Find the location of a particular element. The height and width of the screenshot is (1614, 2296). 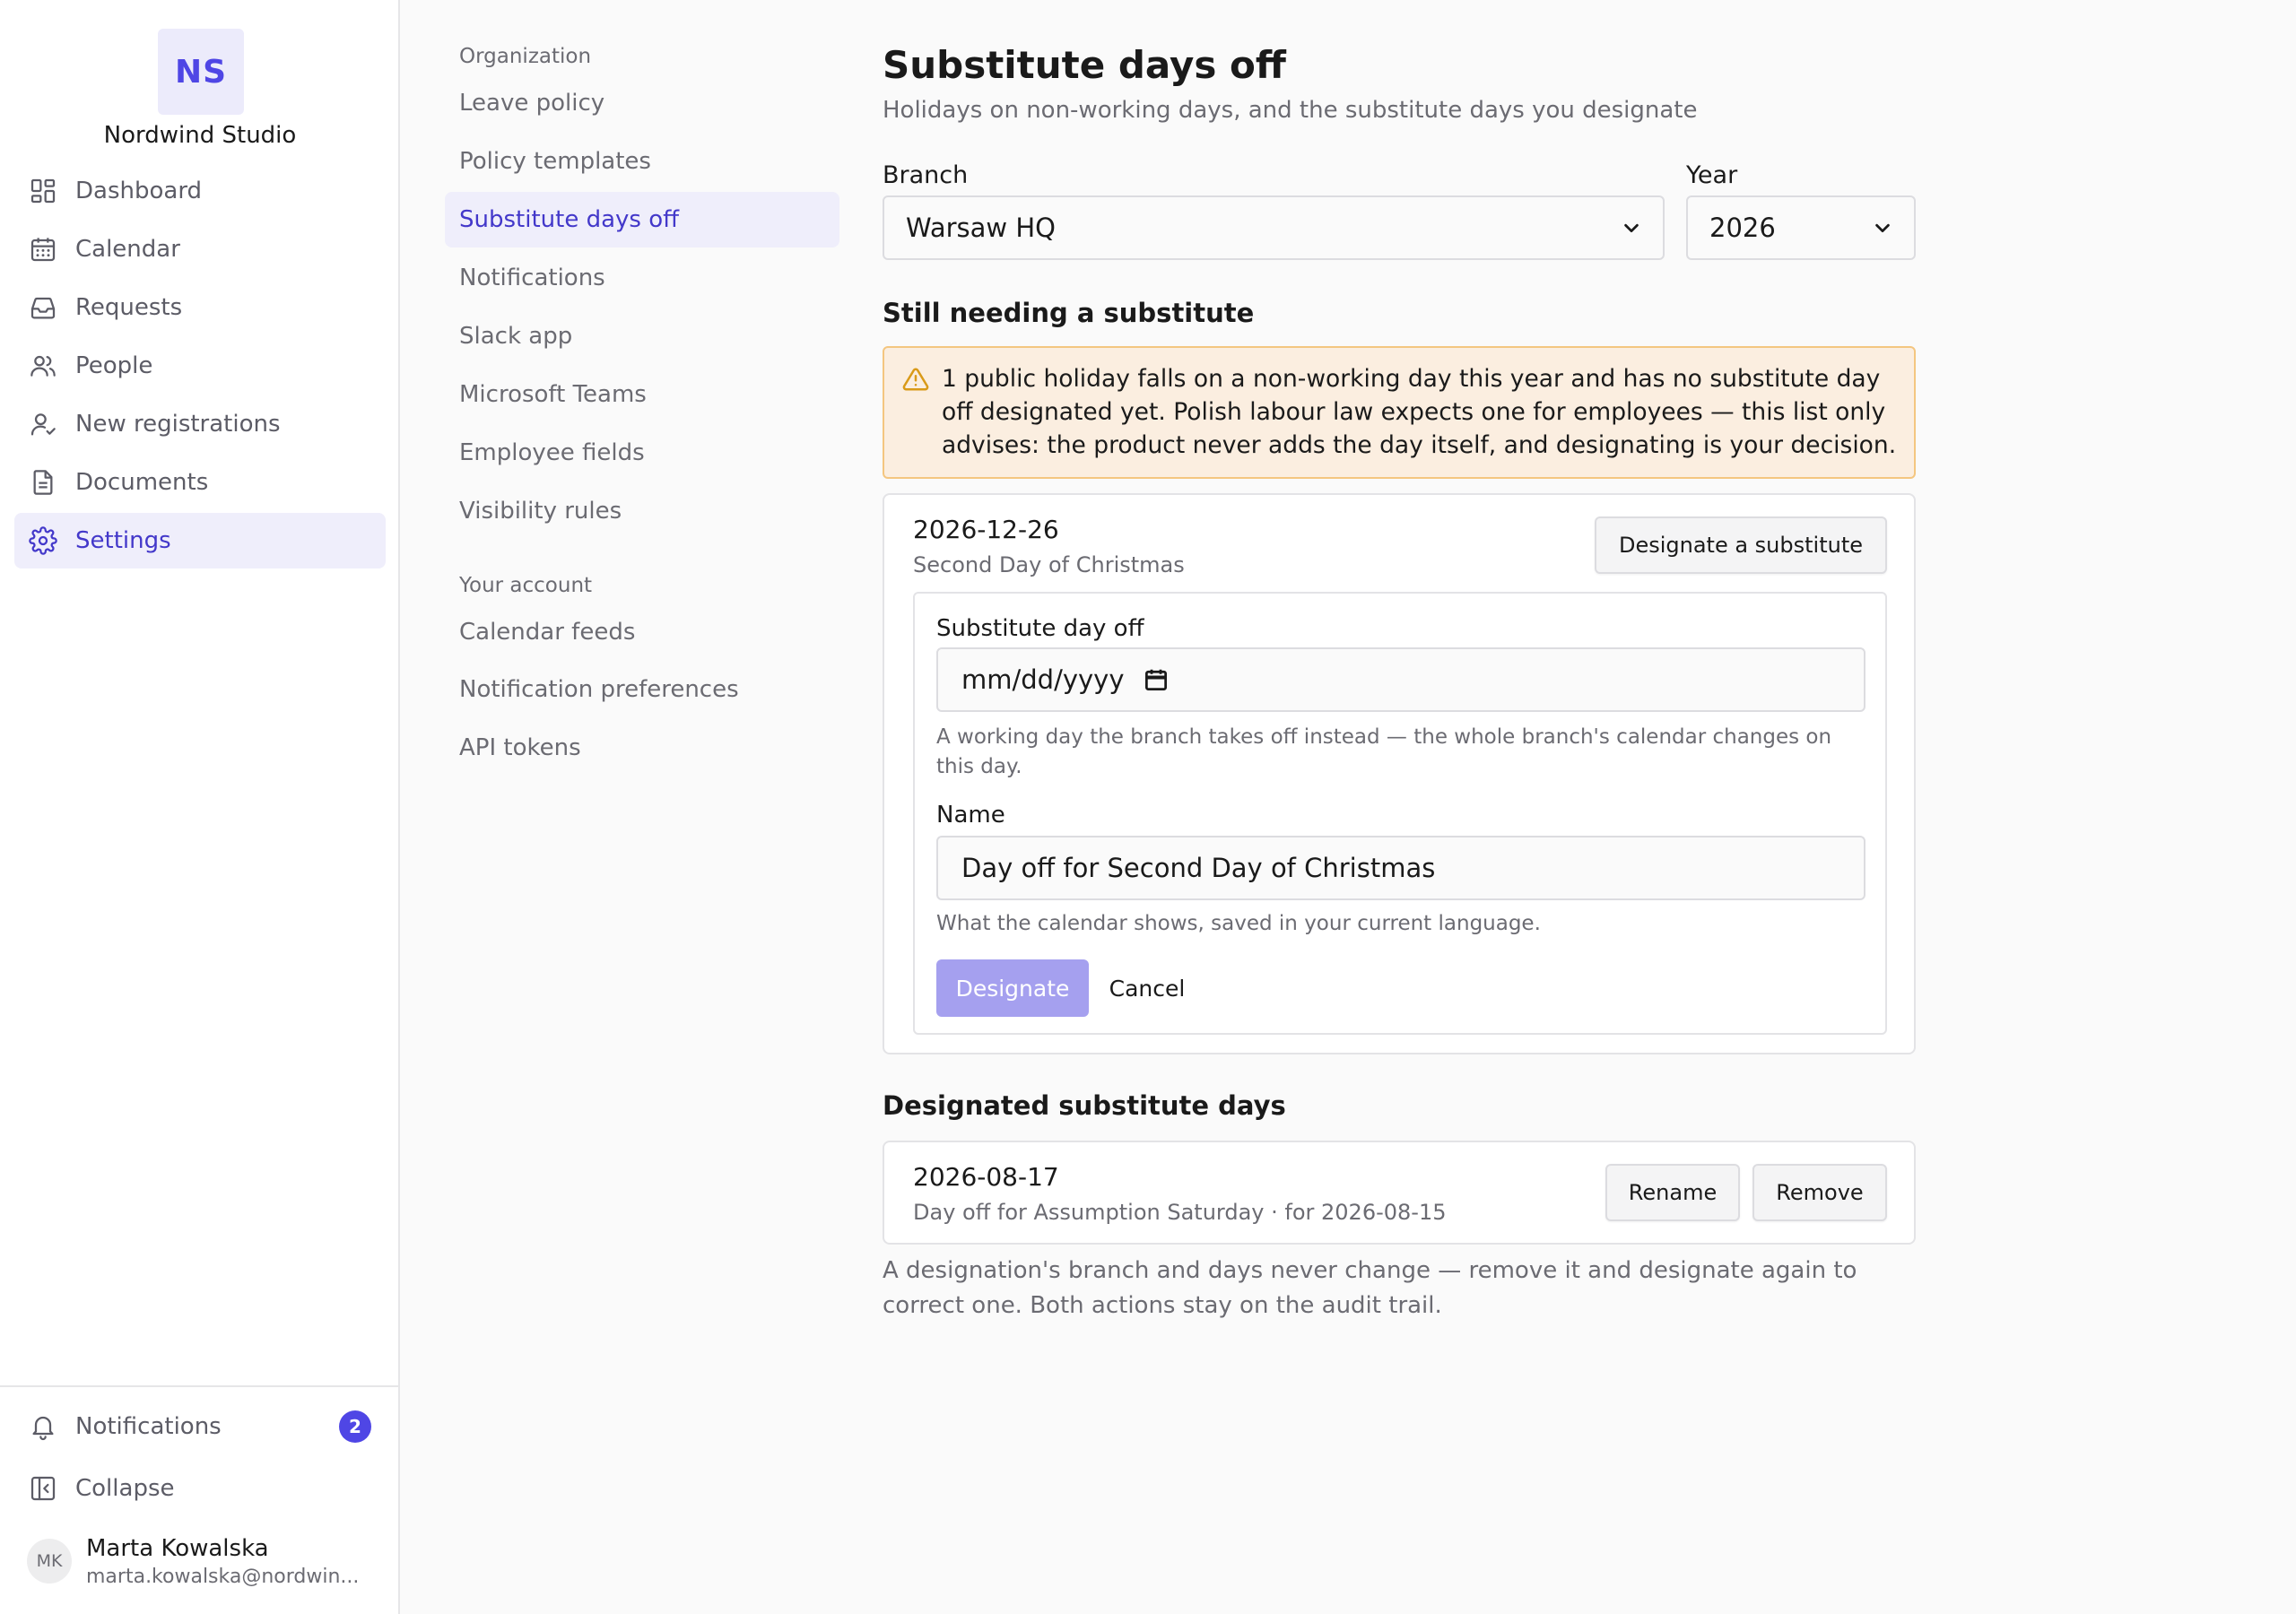

sidebar-item-label: Calendar is located at coordinates (127, 249).